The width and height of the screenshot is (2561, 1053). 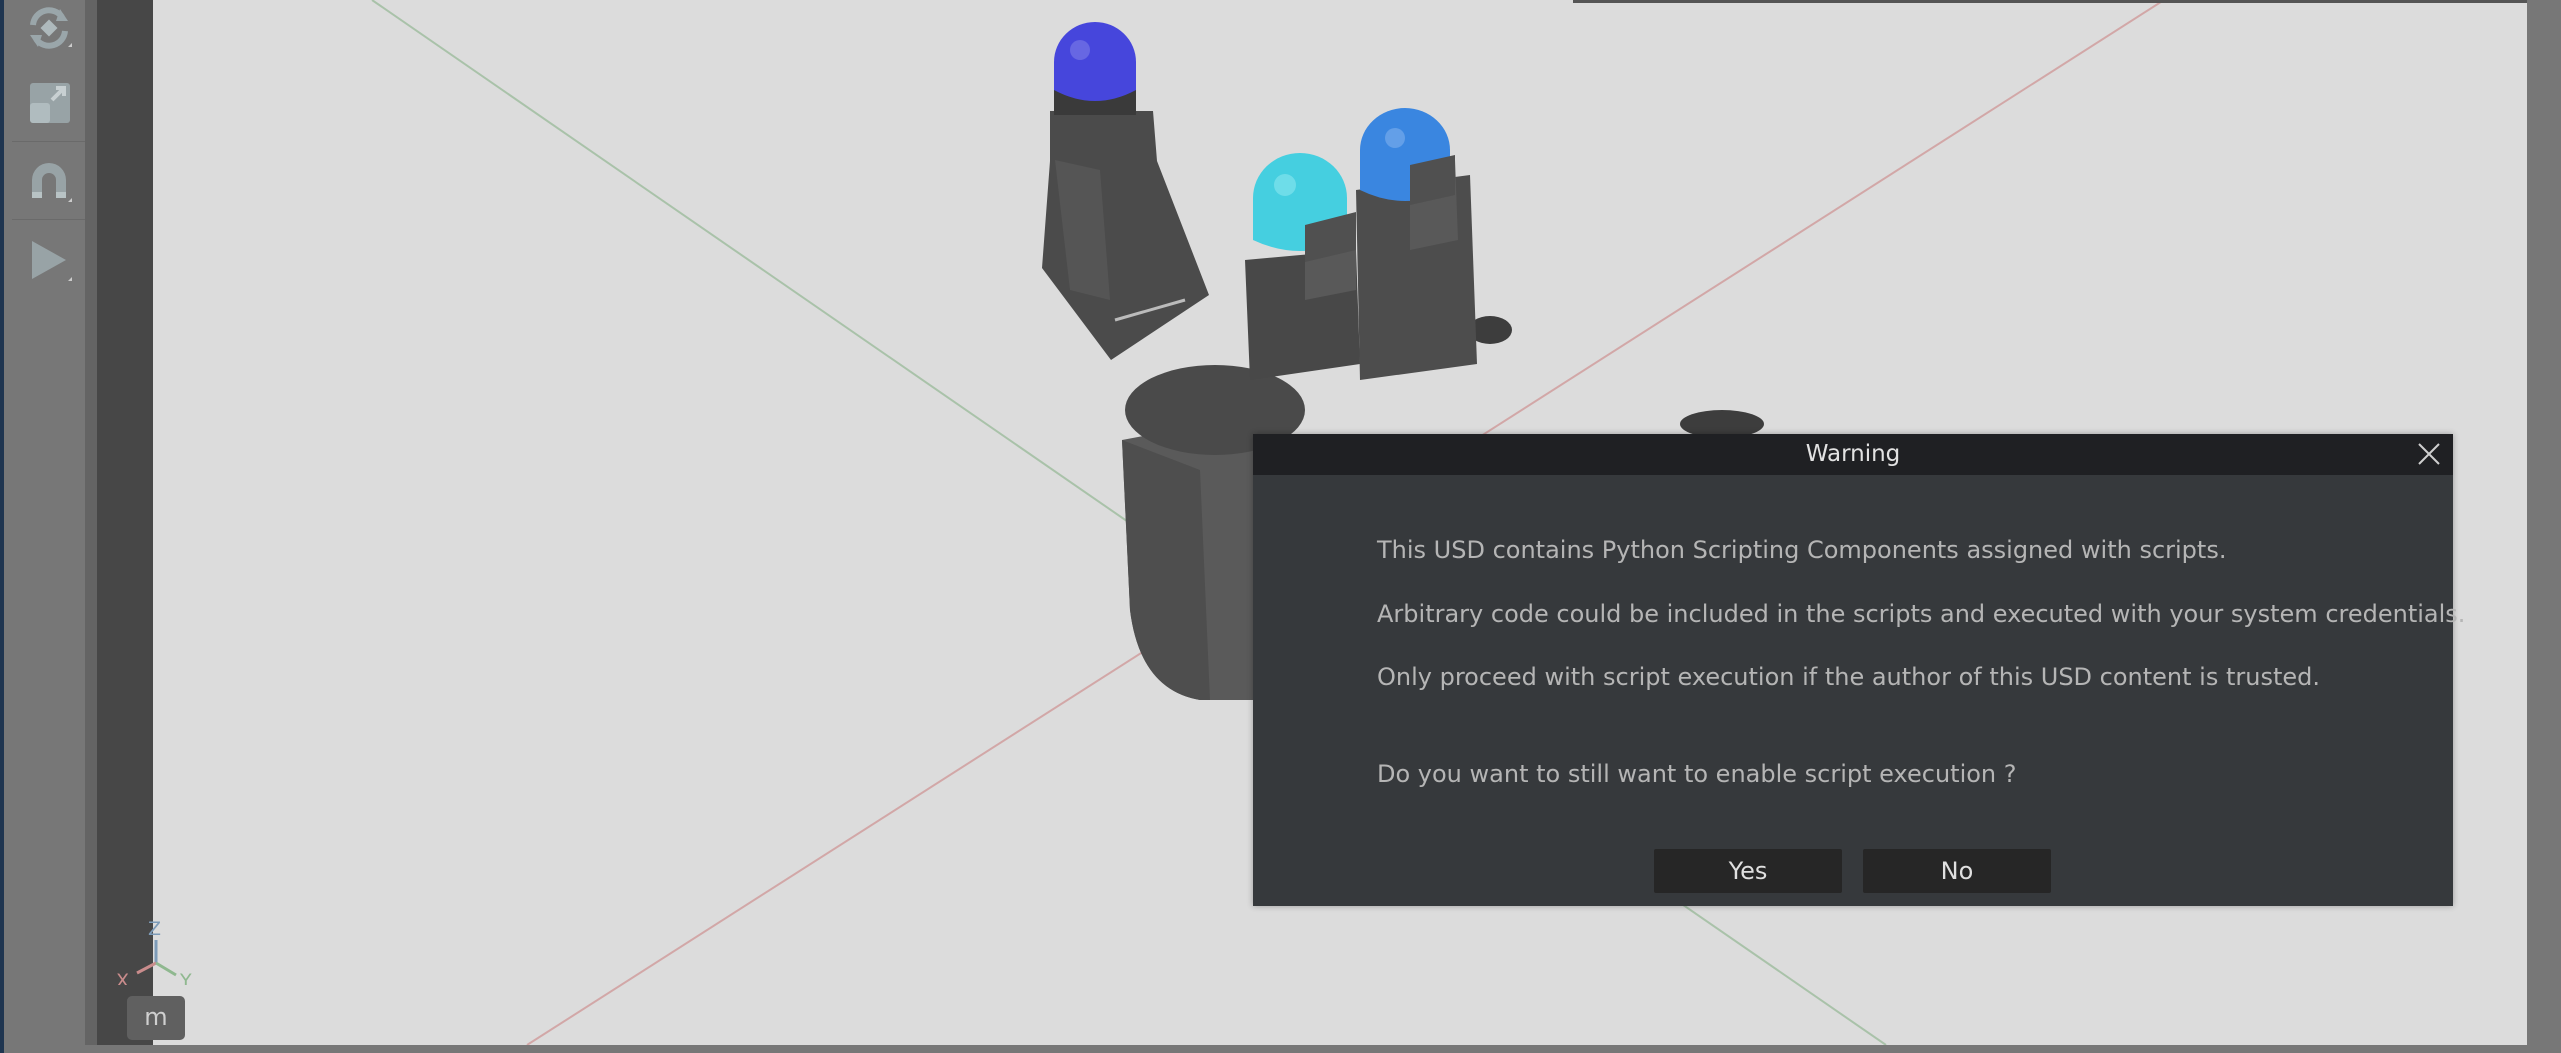 I want to click on dialog-title-bar: Warning, so click(x=1853, y=454).